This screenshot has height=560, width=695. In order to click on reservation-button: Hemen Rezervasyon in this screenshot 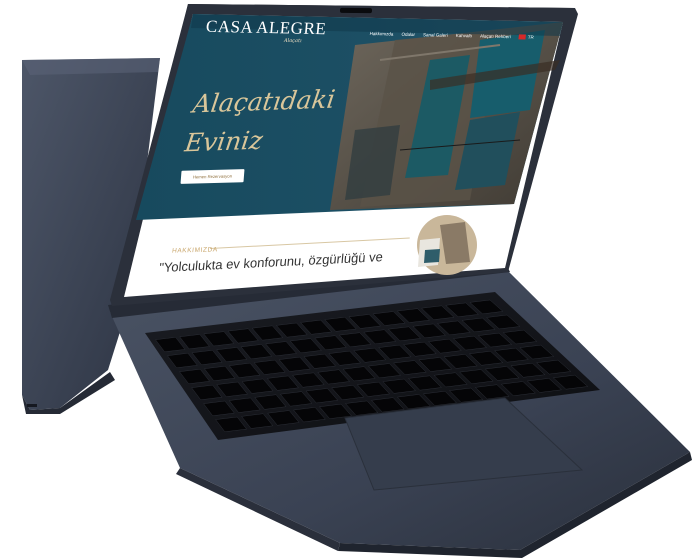, I will do `click(212, 176)`.